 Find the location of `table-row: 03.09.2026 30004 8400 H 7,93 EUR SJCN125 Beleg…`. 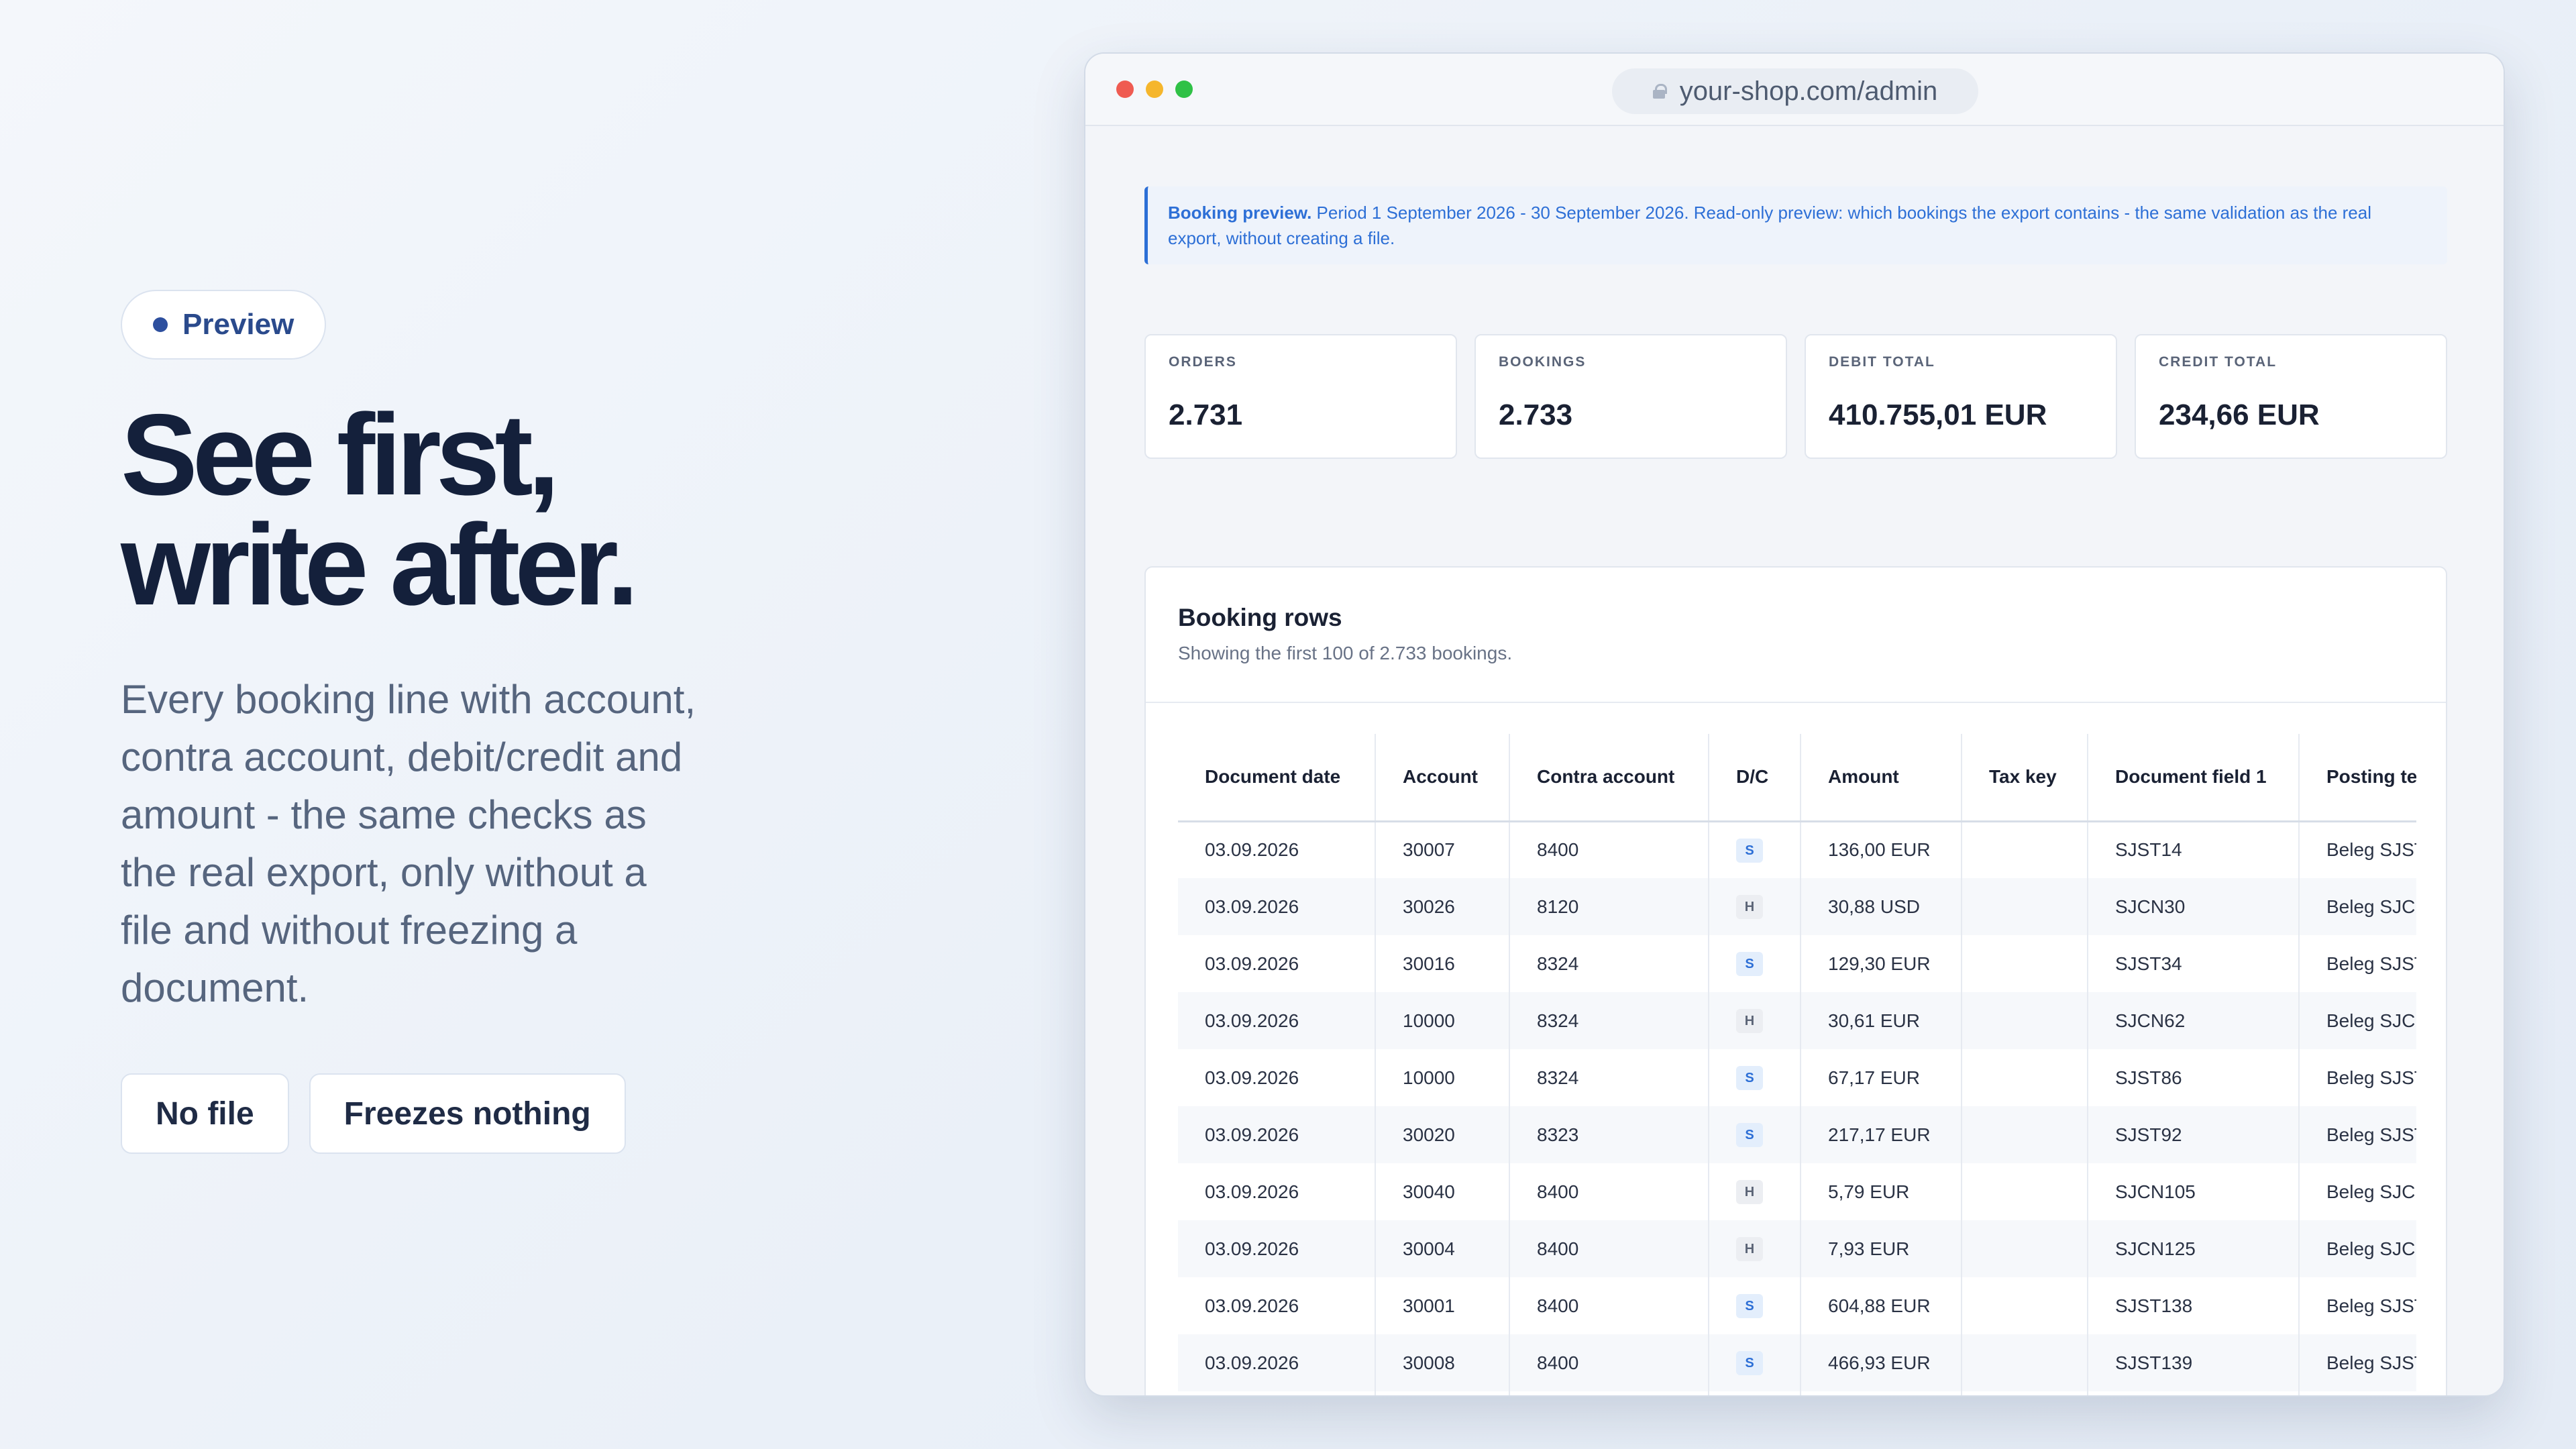

table-row: 03.09.2026 30004 8400 H 7,93 EUR SJCN125 Beleg… is located at coordinates (1797, 1248).